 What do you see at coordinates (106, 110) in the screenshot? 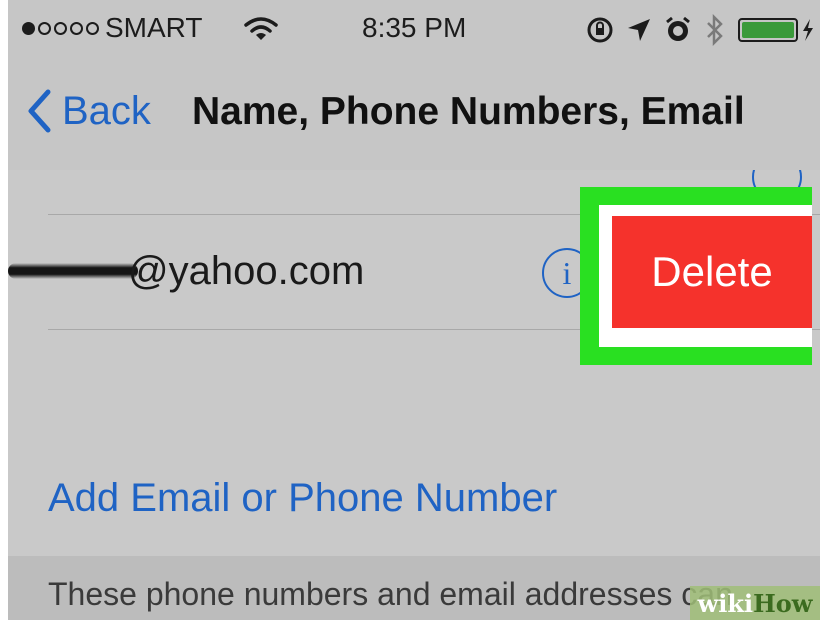
I see `back-label: Back` at bounding box center [106, 110].